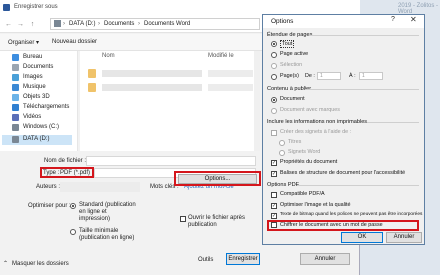 The image size is (440, 275). What do you see at coordinates (20, 24) in the screenshot?
I see `forward-icon: →` at bounding box center [20, 24].